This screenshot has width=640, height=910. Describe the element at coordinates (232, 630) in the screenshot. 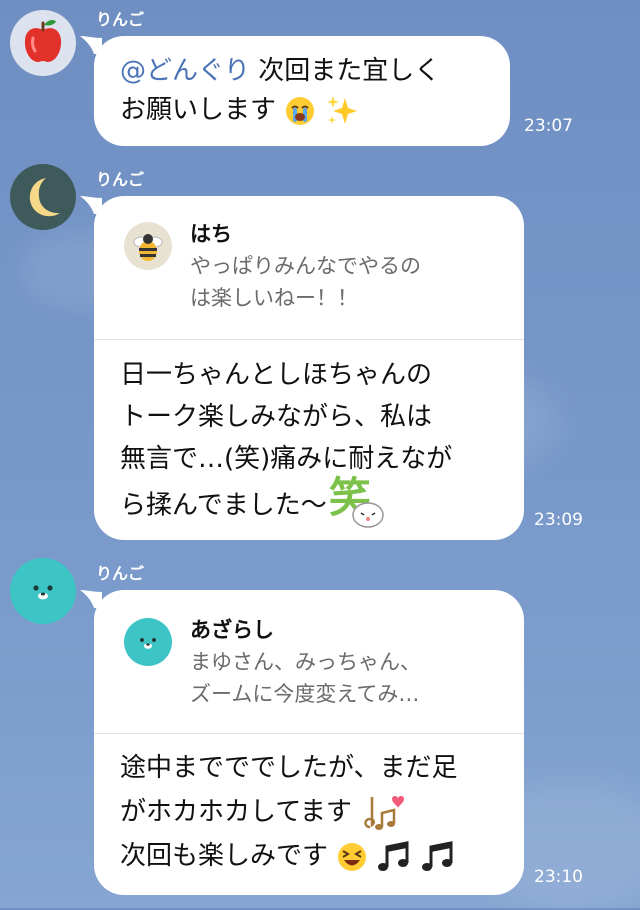

I see `quote-sender-name: あざらし` at that location.